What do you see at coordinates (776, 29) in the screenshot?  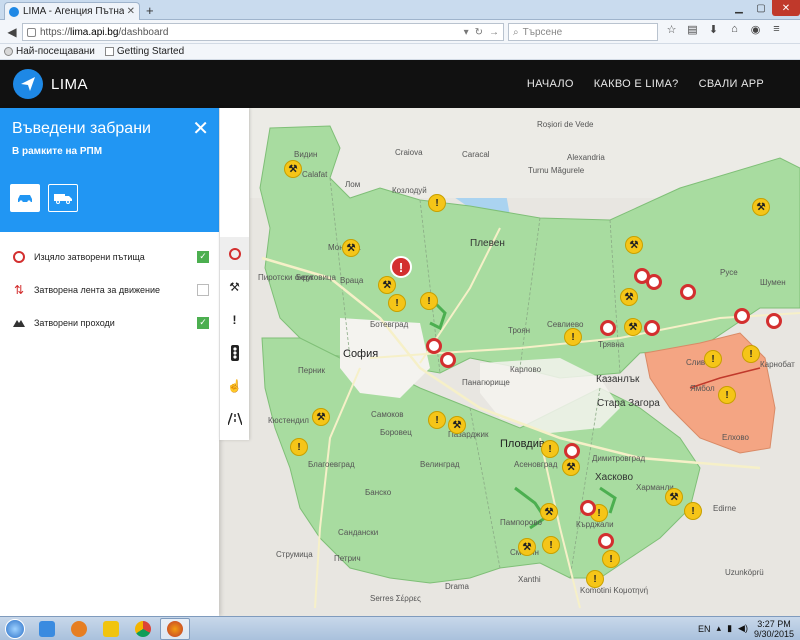 I see `menu-icon: ≡` at bounding box center [776, 29].